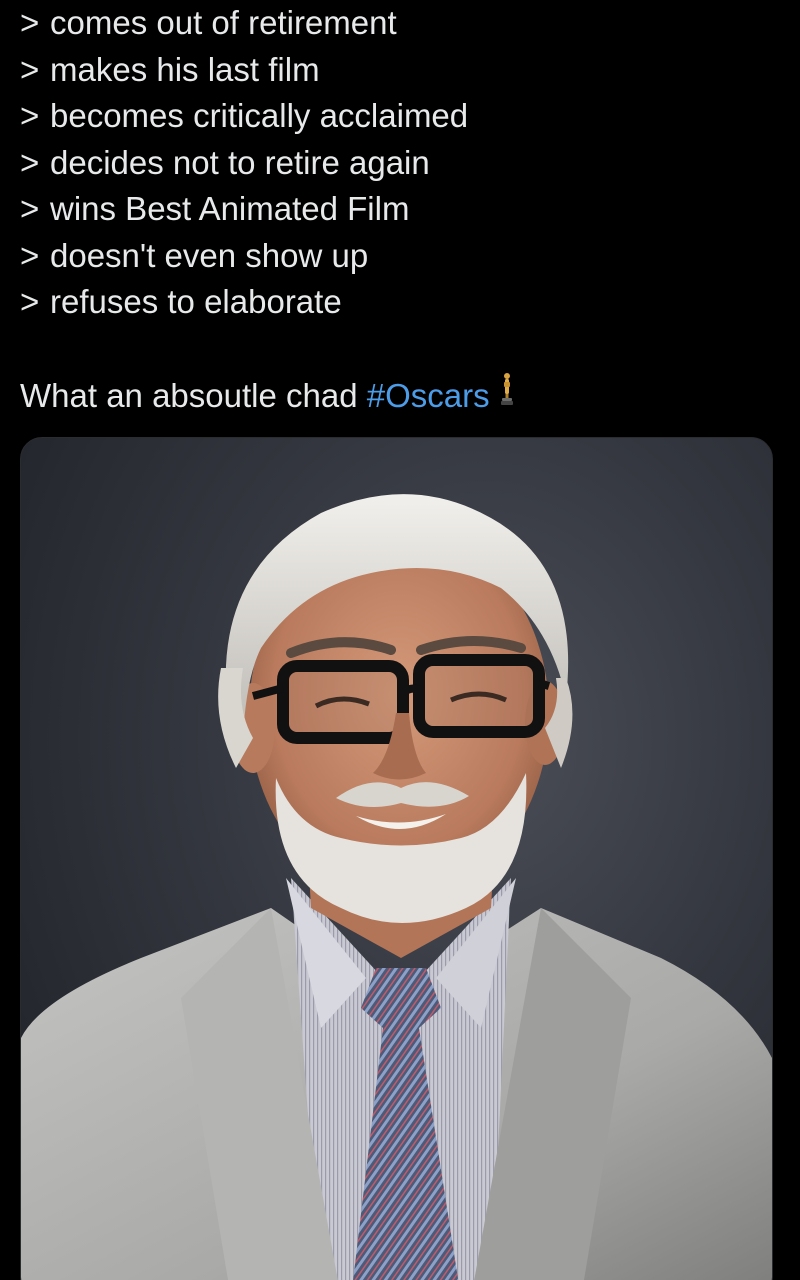 Image resolution: width=800 pixels, height=1280 pixels. What do you see at coordinates (428, 395) in the screenshot?
I see `hashtag-link: #Oscars` at bounding box center [428, 395].